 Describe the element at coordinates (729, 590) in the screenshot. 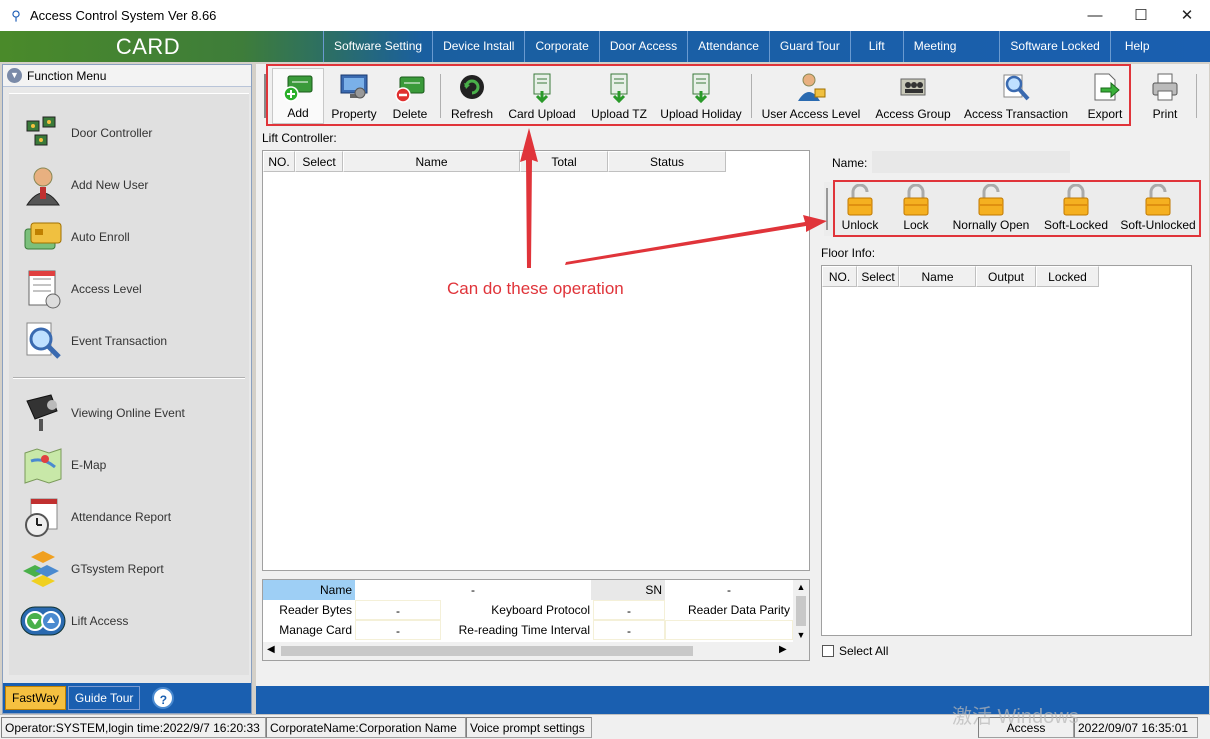

I see `detail-sn-value: -` at that location.